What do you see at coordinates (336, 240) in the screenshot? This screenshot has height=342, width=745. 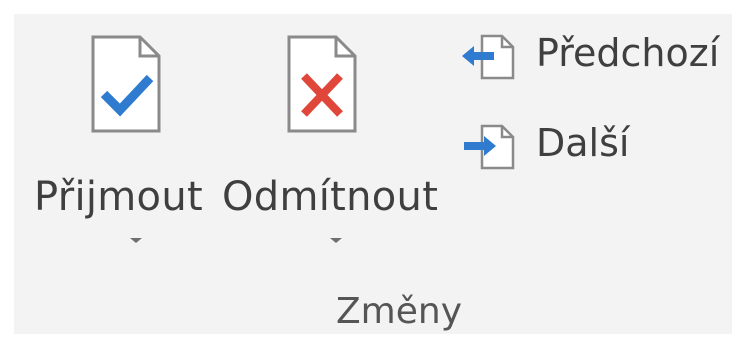 I see `reject-dropdown-chevron-icon` at bounding box center [336, 240].